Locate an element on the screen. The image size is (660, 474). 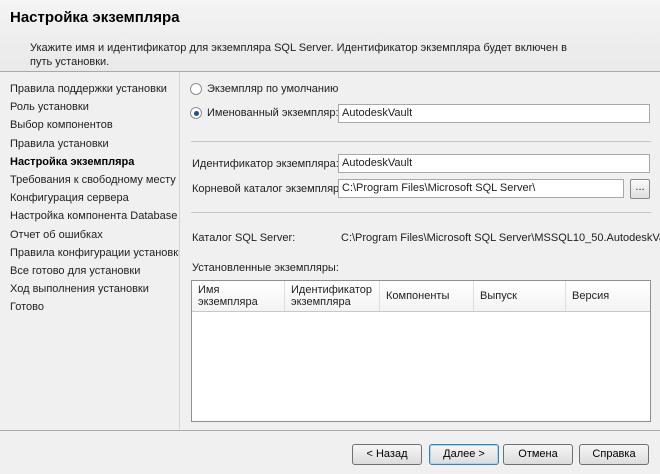
sidebar-step-item: Все готово для установки is located at coordinates (94, 271).